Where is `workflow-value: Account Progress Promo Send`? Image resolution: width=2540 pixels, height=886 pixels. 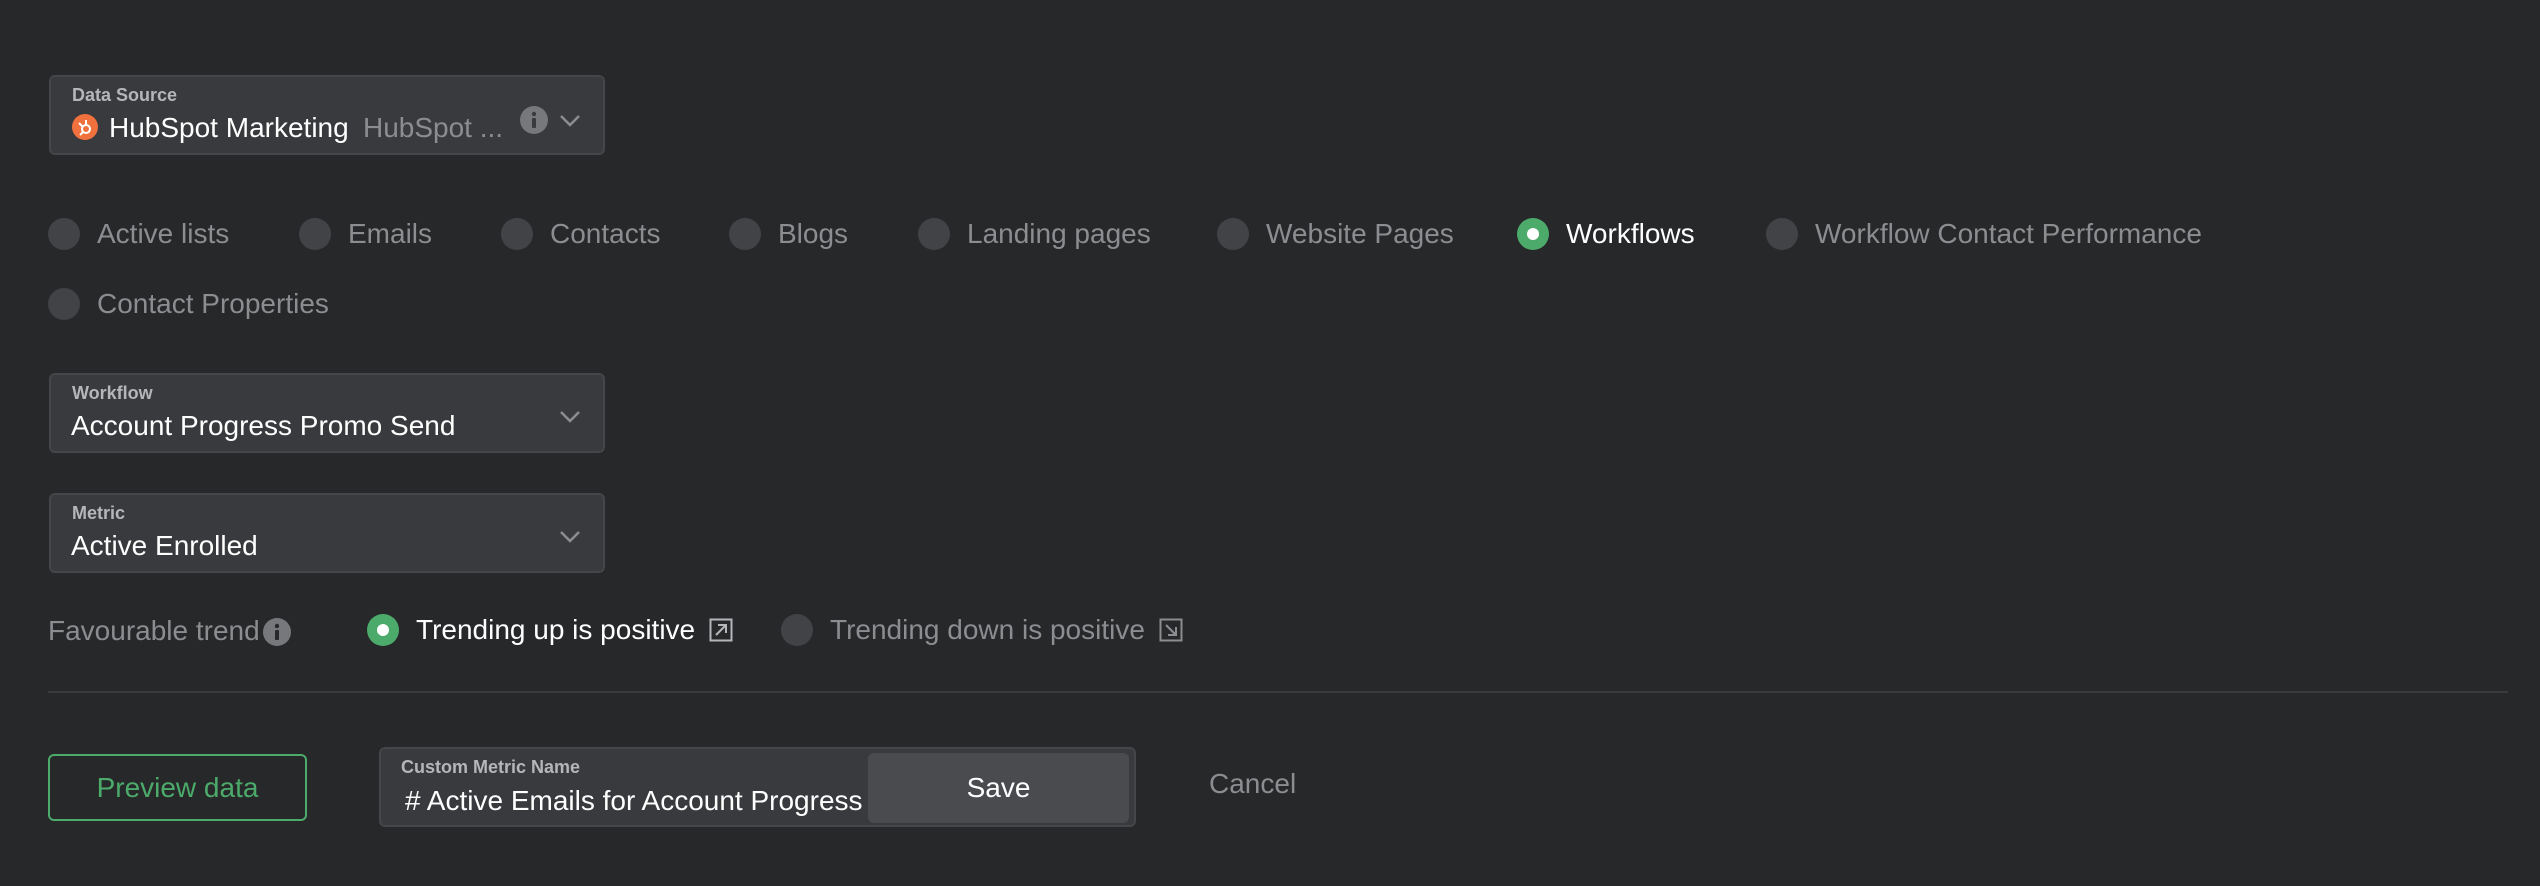 workflow-value: Account Progress Promo Send is located at coordinates (263, 425).